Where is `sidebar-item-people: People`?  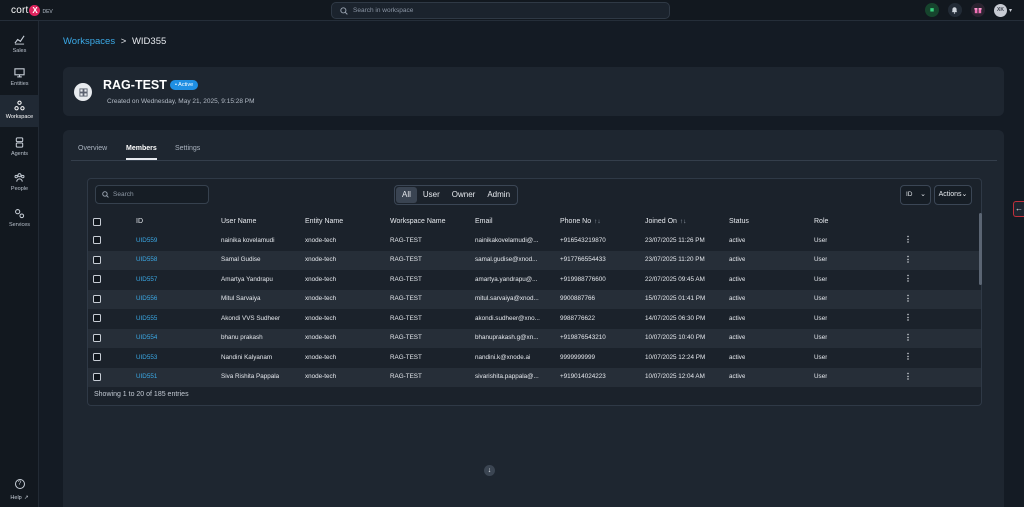 sidebar-item-people: People is located at coordinates (19, 183).